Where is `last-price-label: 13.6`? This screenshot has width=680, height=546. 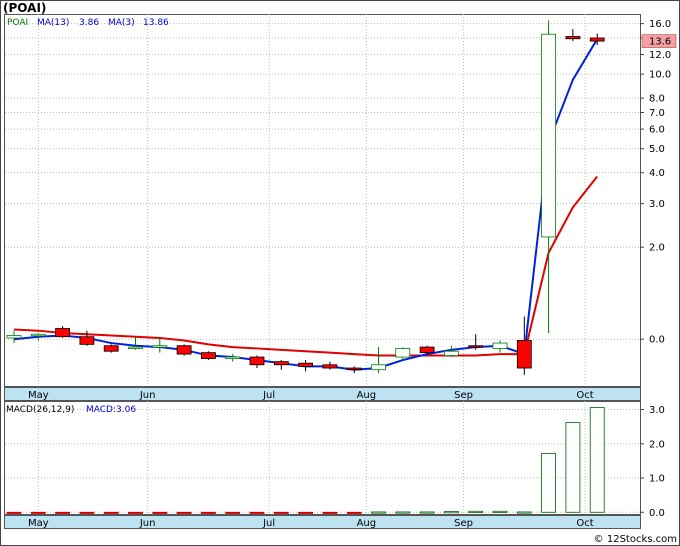
last-price-label: 13.6 is located at coordinates (660, 42).